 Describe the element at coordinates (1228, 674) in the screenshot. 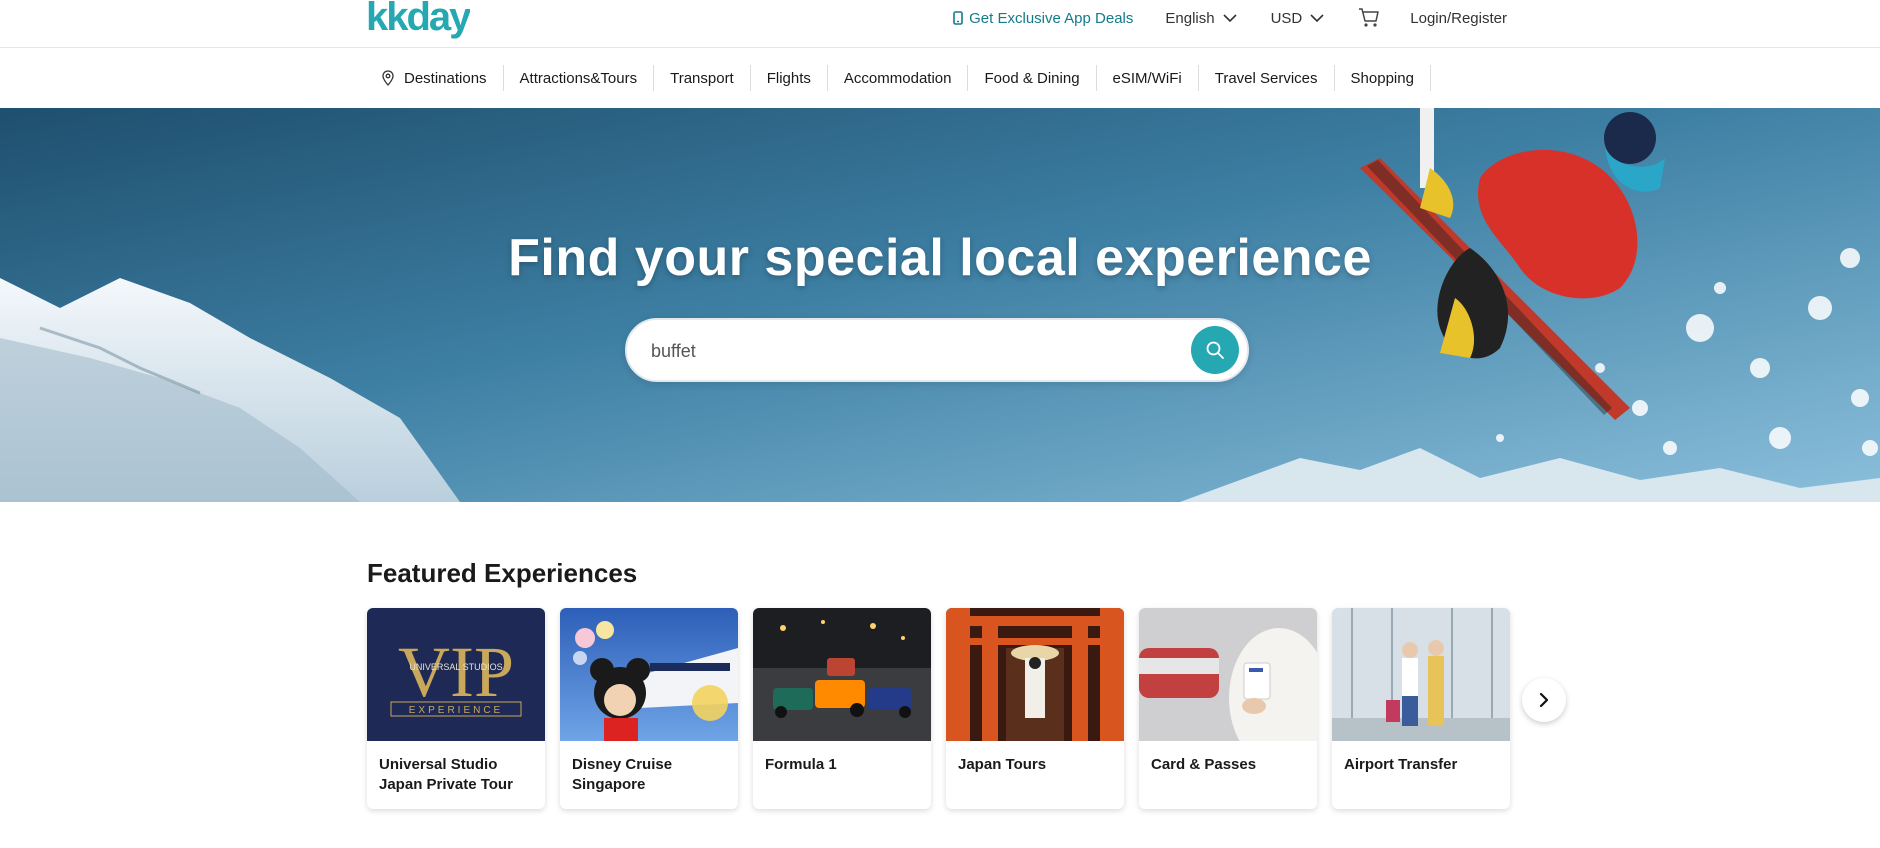

I see `card-passes-thumbnail` at that location.